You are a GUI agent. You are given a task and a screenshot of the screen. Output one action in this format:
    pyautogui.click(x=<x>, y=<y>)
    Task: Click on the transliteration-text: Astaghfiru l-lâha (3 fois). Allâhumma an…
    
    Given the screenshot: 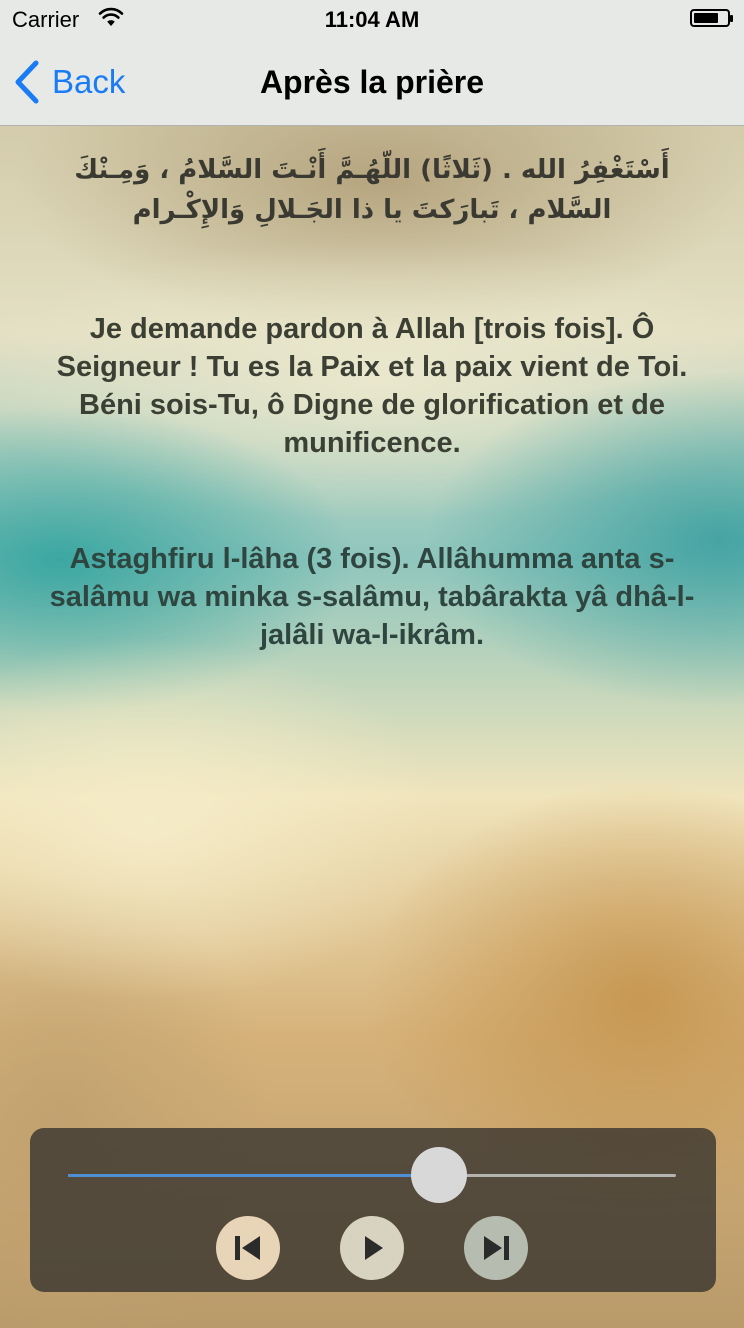 What is the action you would take?
    pyautogui.click(x=372, y=597)
    